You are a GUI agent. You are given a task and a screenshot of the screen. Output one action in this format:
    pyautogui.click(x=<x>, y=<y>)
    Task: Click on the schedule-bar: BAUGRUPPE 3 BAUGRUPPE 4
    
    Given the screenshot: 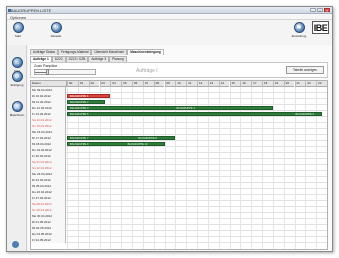 What is the action you would take?
    pyautogui.click(x=170, y=108)
    